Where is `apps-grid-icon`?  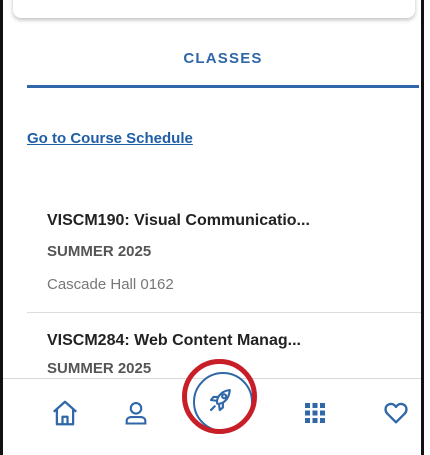
apps-grid-icon is located at coordinates (315, 413).